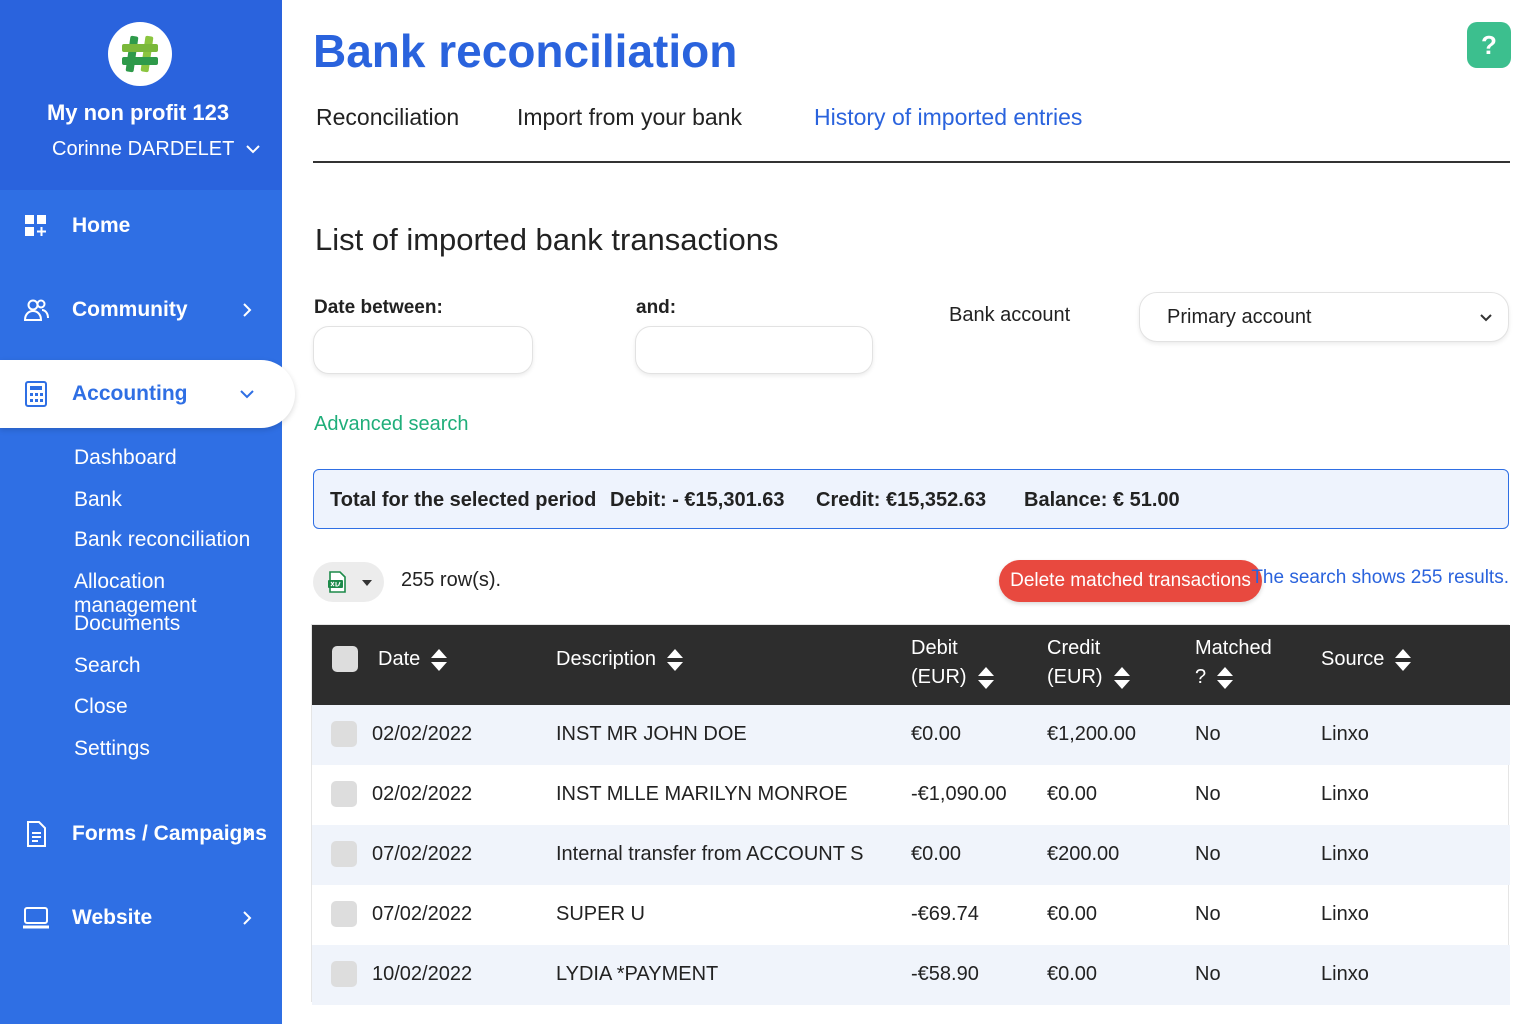 This screenshot has width=1536, height=1024. What do you see at coordinates (101, 225) in the screenshot?
I see `nav-home-label: Home` at bounding box center [101, 225].